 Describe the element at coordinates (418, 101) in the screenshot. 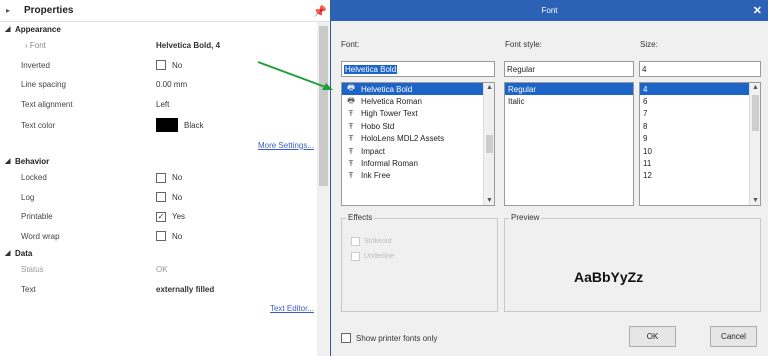

I see `font-list-item: 🖶 Helvetica Roman` at that location.